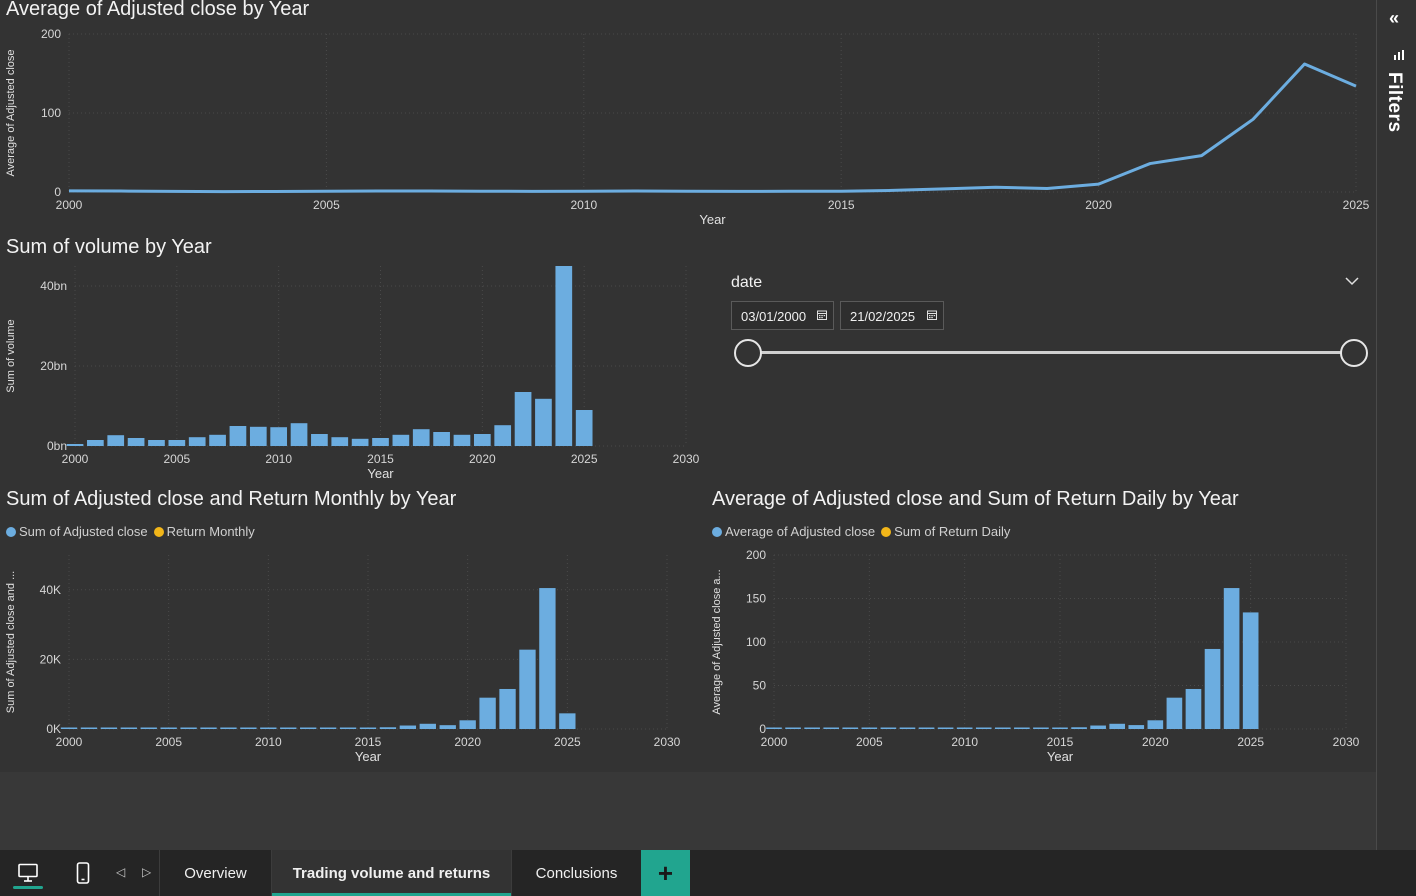 The image size is (1416, 896). What do you see at coordinates (1051, 352) in the screenshot?
I see `date-range-slider-track` at bounding box center [1051, 352].